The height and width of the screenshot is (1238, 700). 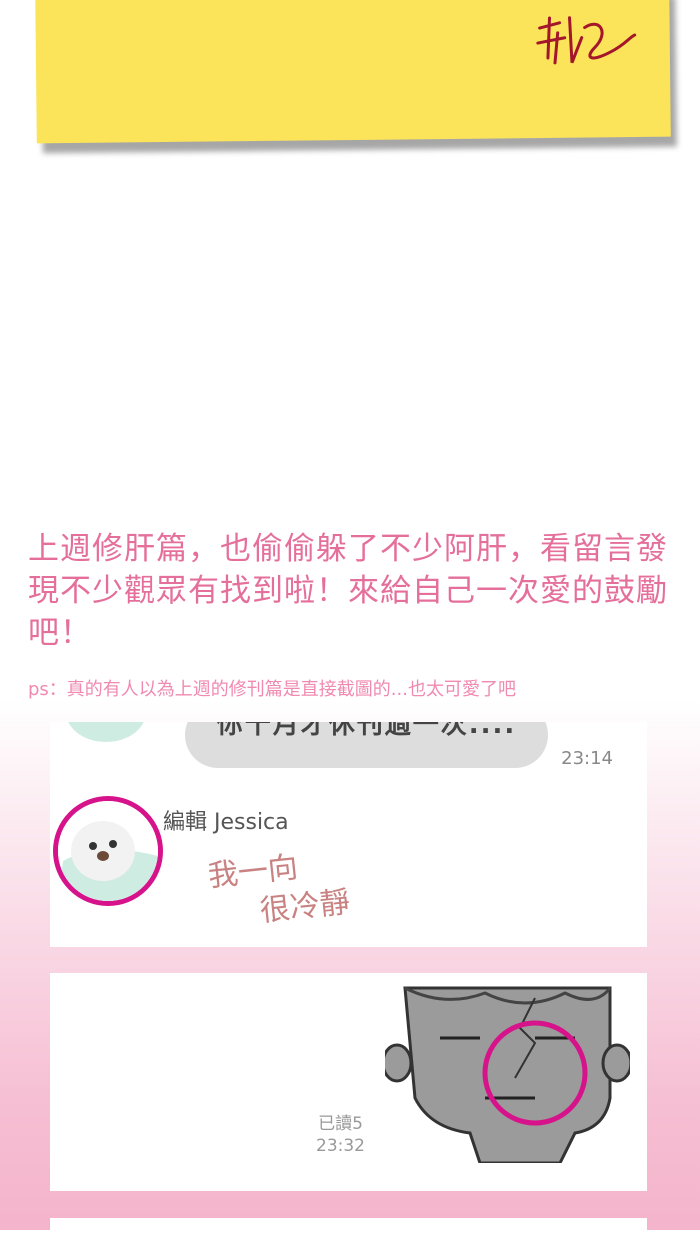 I want to click on read-label: 已讀5, so click(x=340, y=1124).